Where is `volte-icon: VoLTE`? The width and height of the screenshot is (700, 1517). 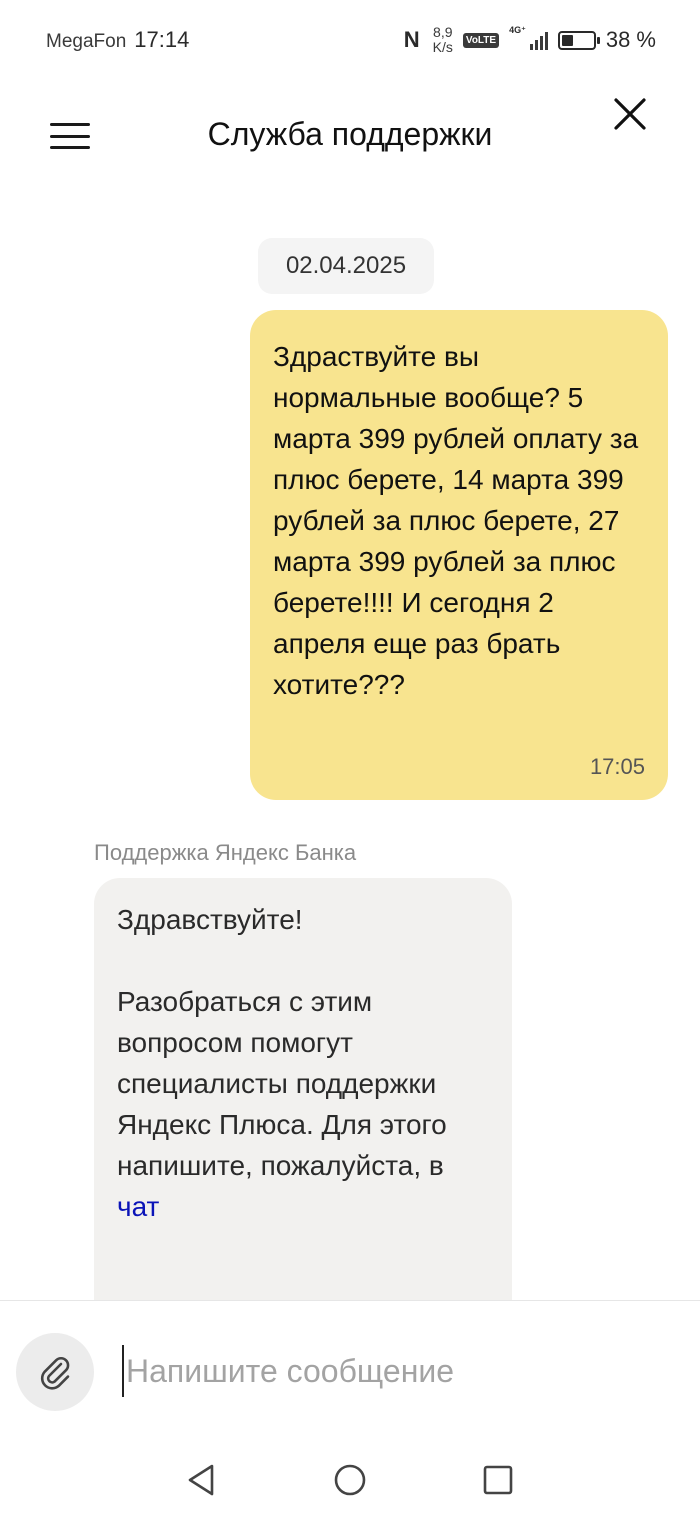 volte-icon: VoLTE is located at coordinates (481, 40).